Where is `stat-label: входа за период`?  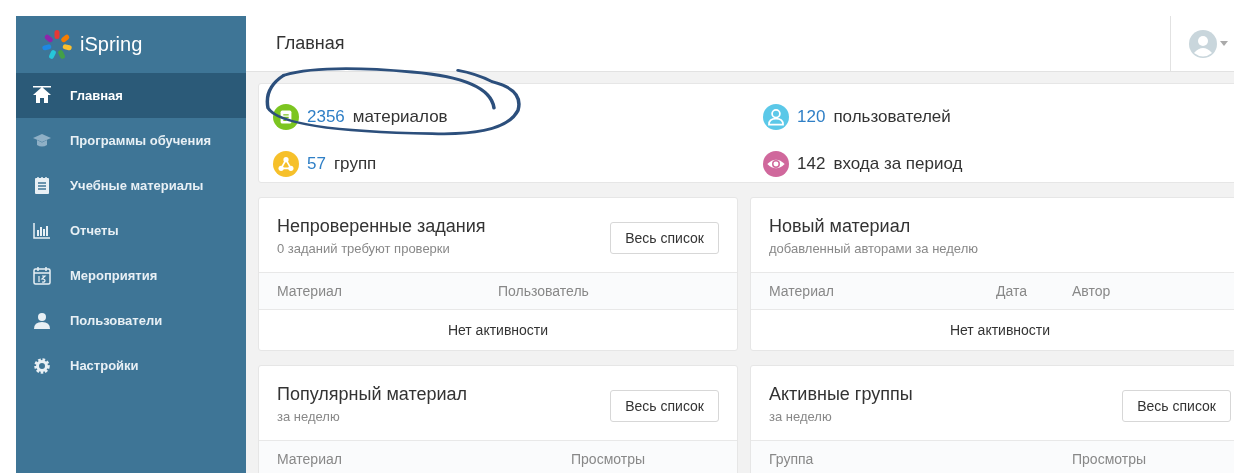 stat-label: входа за период is located at coordinates (898, 163).